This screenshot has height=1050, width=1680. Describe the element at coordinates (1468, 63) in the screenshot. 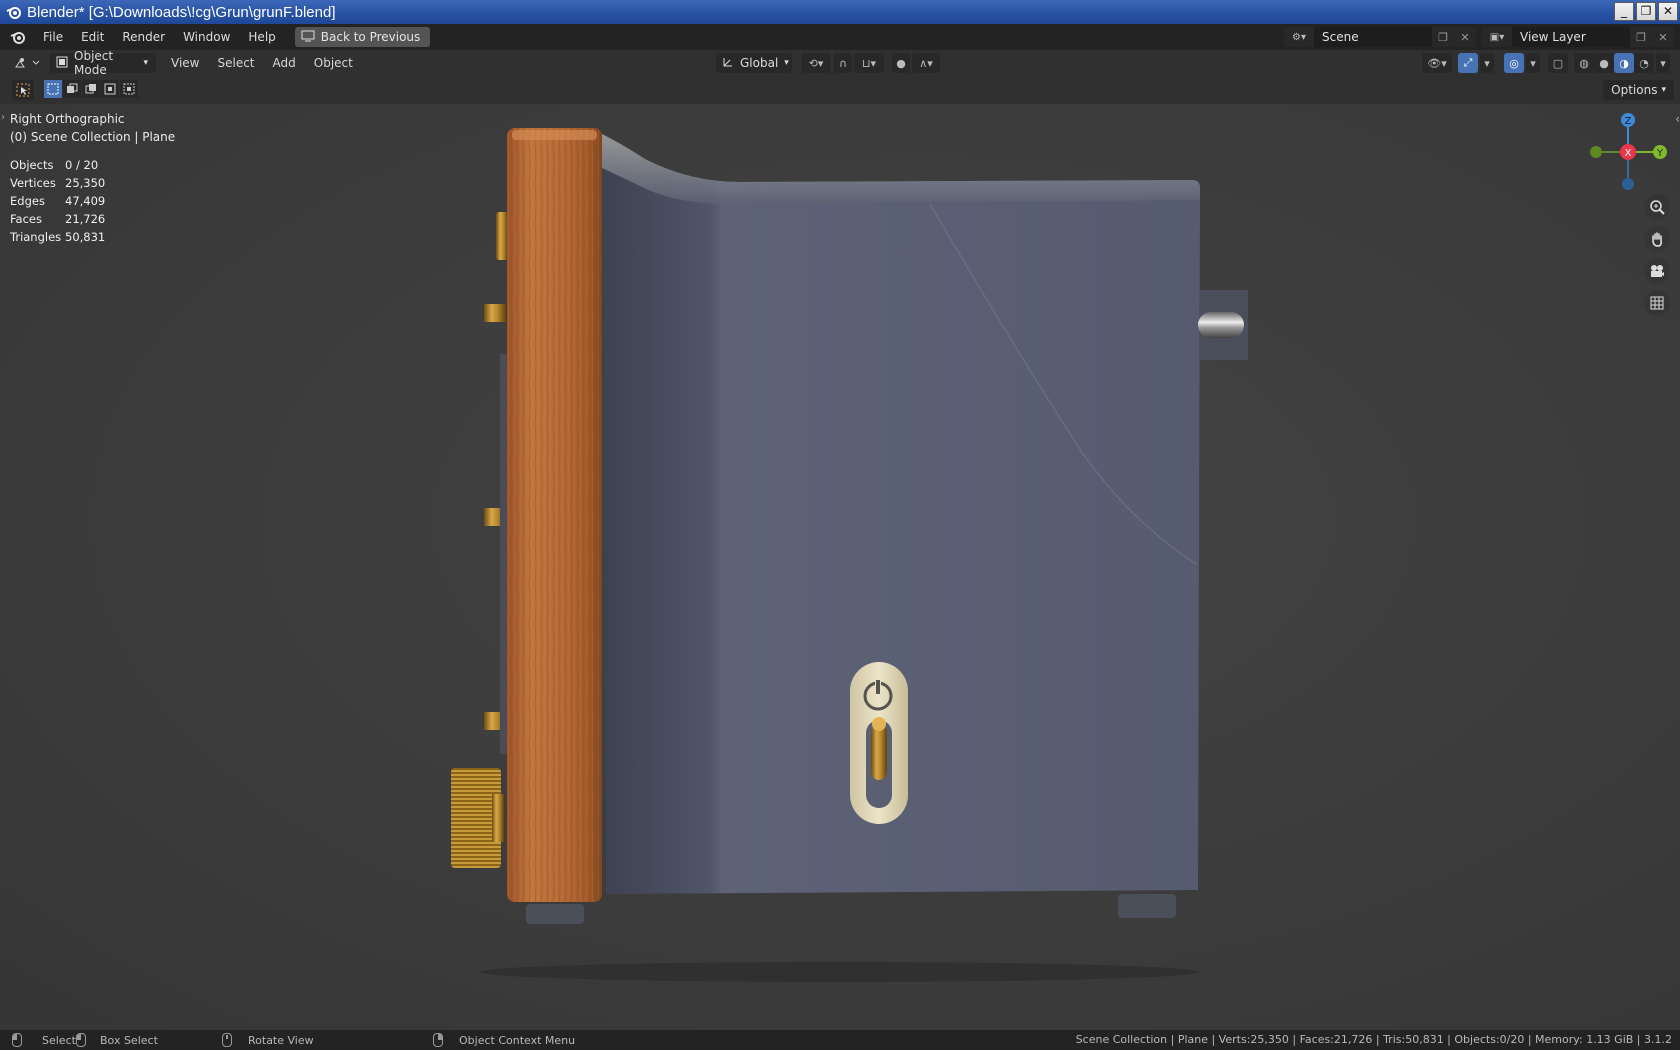

I see `gizmo-toggle-icon: ⤢` at that location.